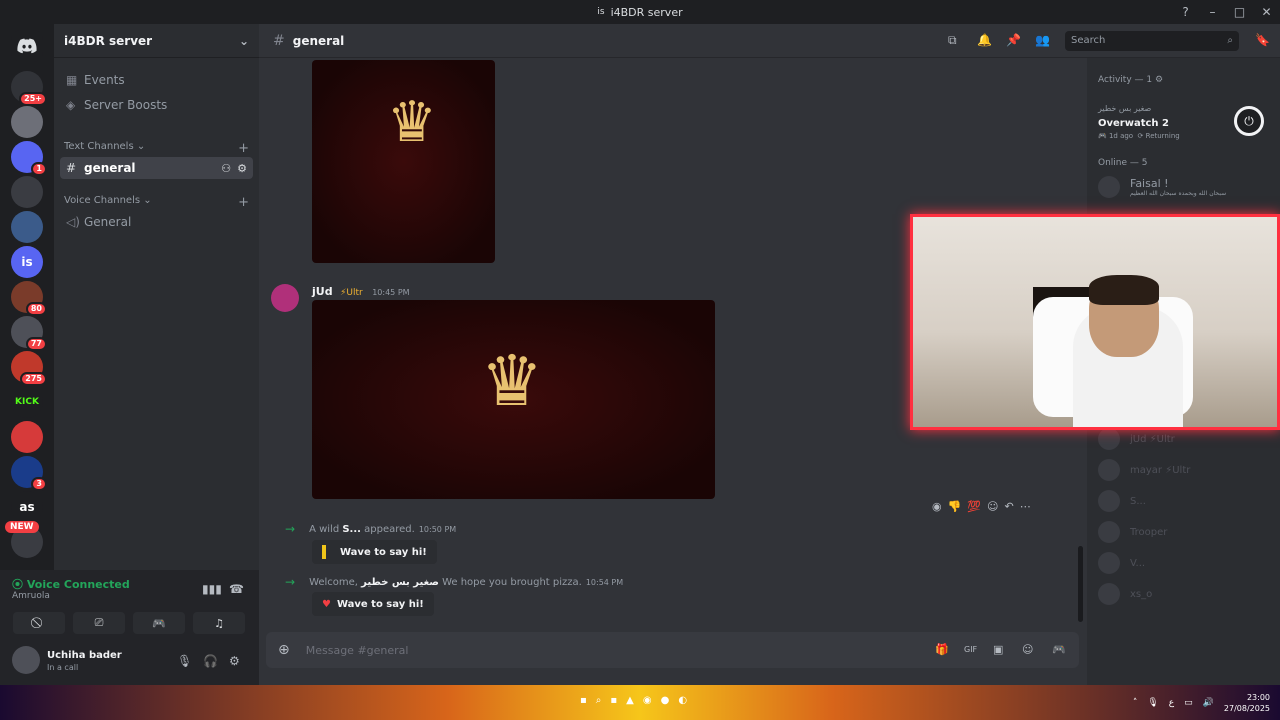 The width and height of the screenshot is (1280, 720). Describe the element at coordinates (1008, 510) in the screenshot. I see `reply-icon: ↶` at that location.